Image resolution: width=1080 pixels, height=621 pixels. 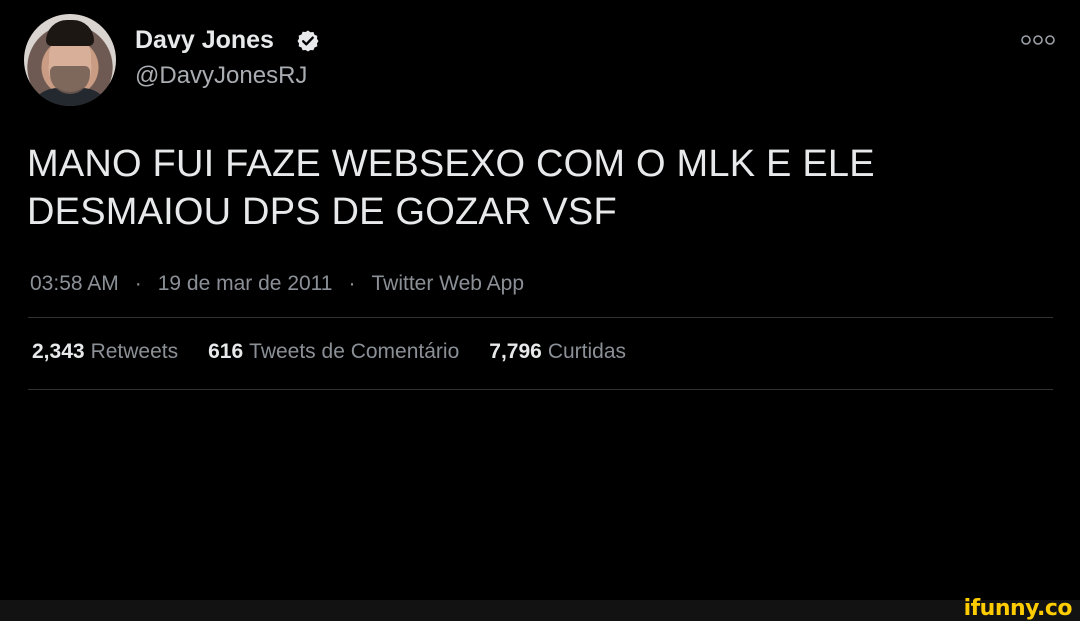 I want to click on avatar-hair, so click(x=70, y=33).